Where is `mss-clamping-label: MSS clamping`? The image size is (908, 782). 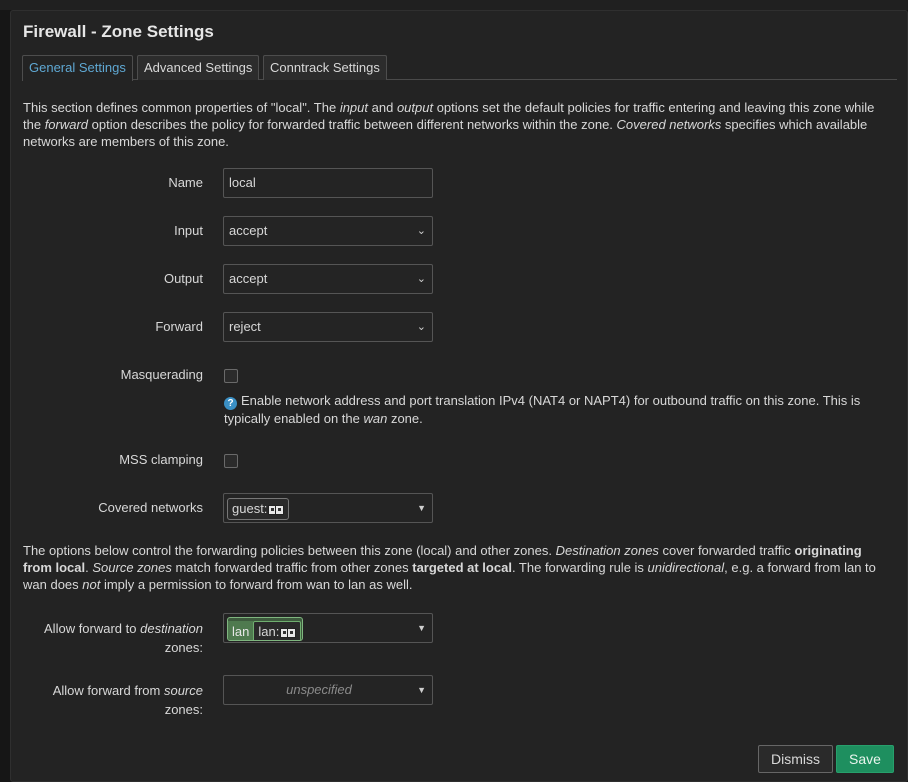
mss-clamping-label: MSS clamping is located at coordinates (161, 459).